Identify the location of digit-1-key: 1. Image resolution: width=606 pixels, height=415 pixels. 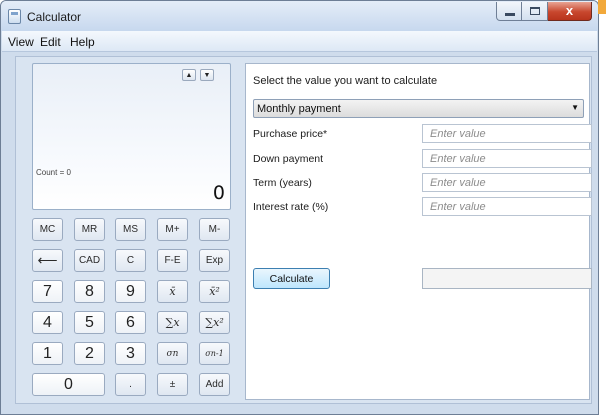
(47, 353).